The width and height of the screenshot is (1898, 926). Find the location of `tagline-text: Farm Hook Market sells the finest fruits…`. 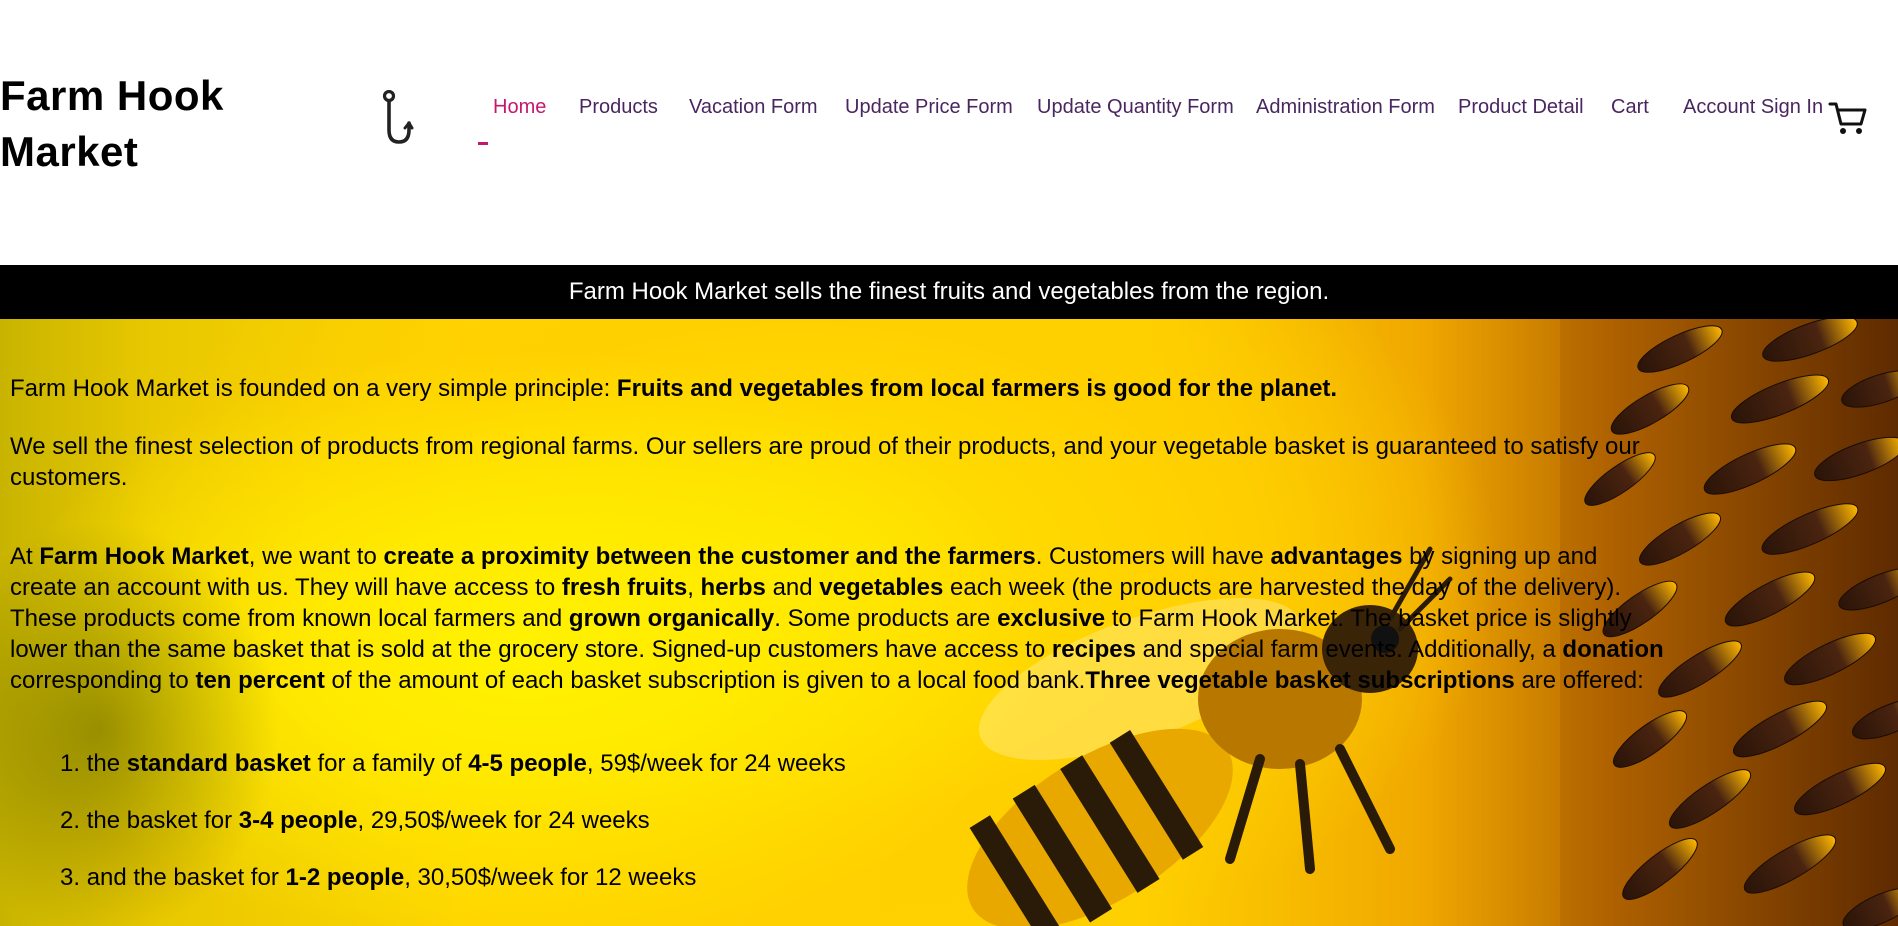

tagline-text: Farm Hook Market sells the finest fruits… is located at coordinates (949, 291).